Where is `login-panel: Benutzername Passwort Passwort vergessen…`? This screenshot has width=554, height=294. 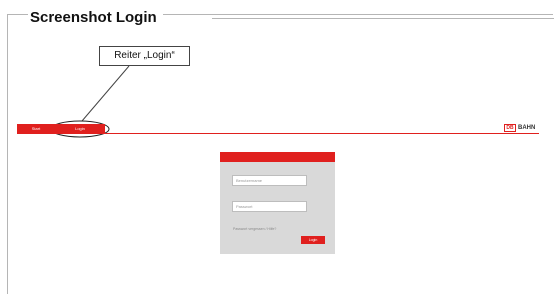 login-panel: Benutzername Passwort Passwort vergessen… is located at coordinates (277, 203).